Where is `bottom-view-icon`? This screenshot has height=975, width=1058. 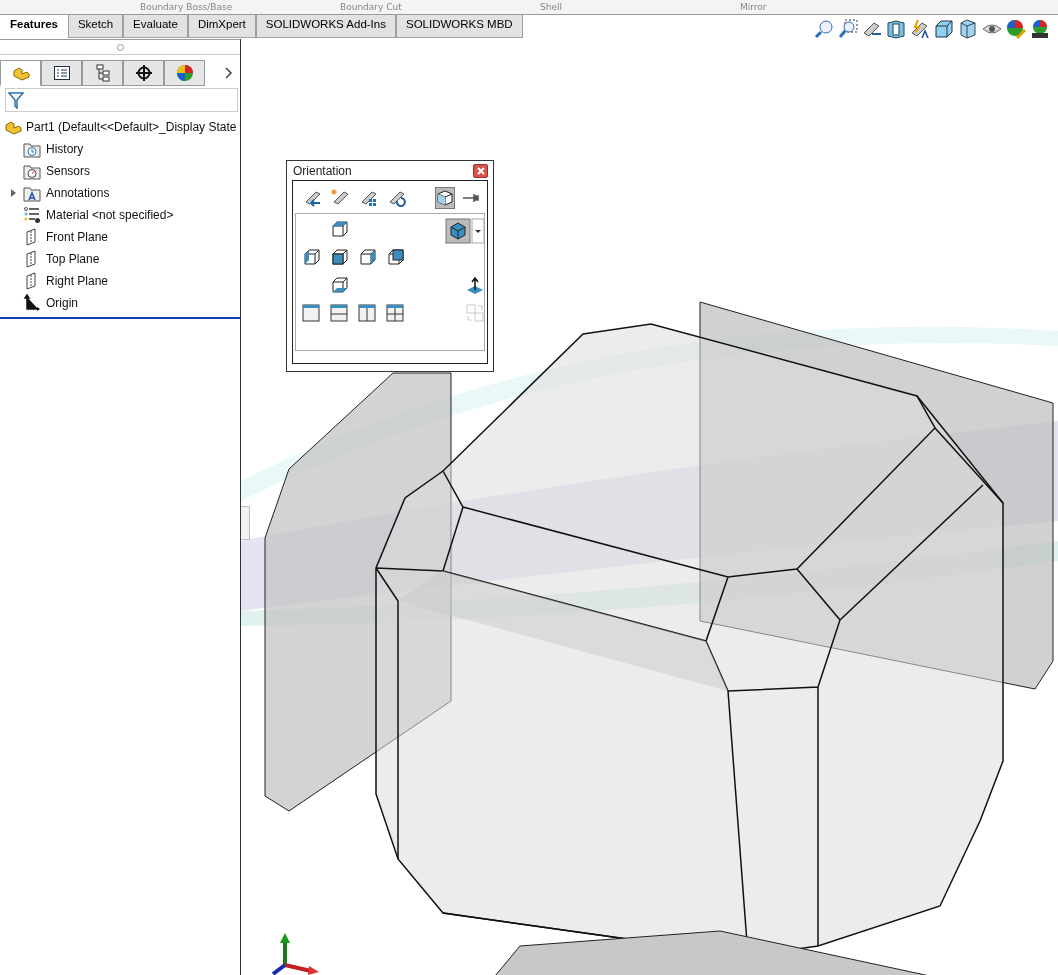 bottom-view-icon is located at coordinates (340, 285).